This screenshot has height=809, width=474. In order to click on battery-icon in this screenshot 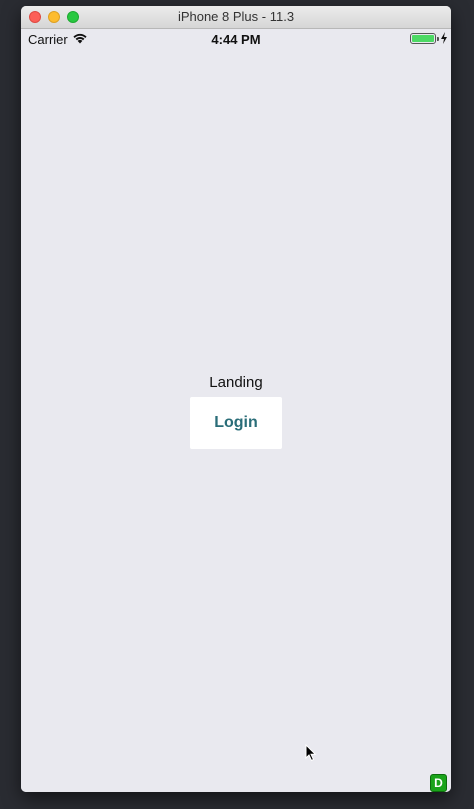, I will do `click(423, 38)`.